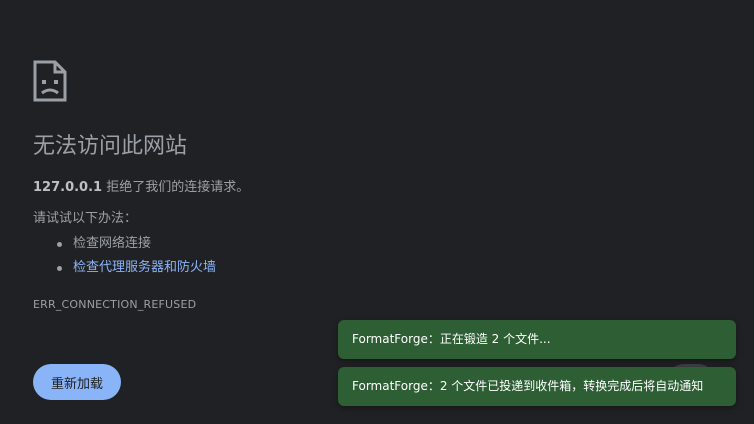 The image size is (754, 424). I want to click on suggestions-list: 检查网络连接 检查代理服务器和防火墙, so click(124, 256).